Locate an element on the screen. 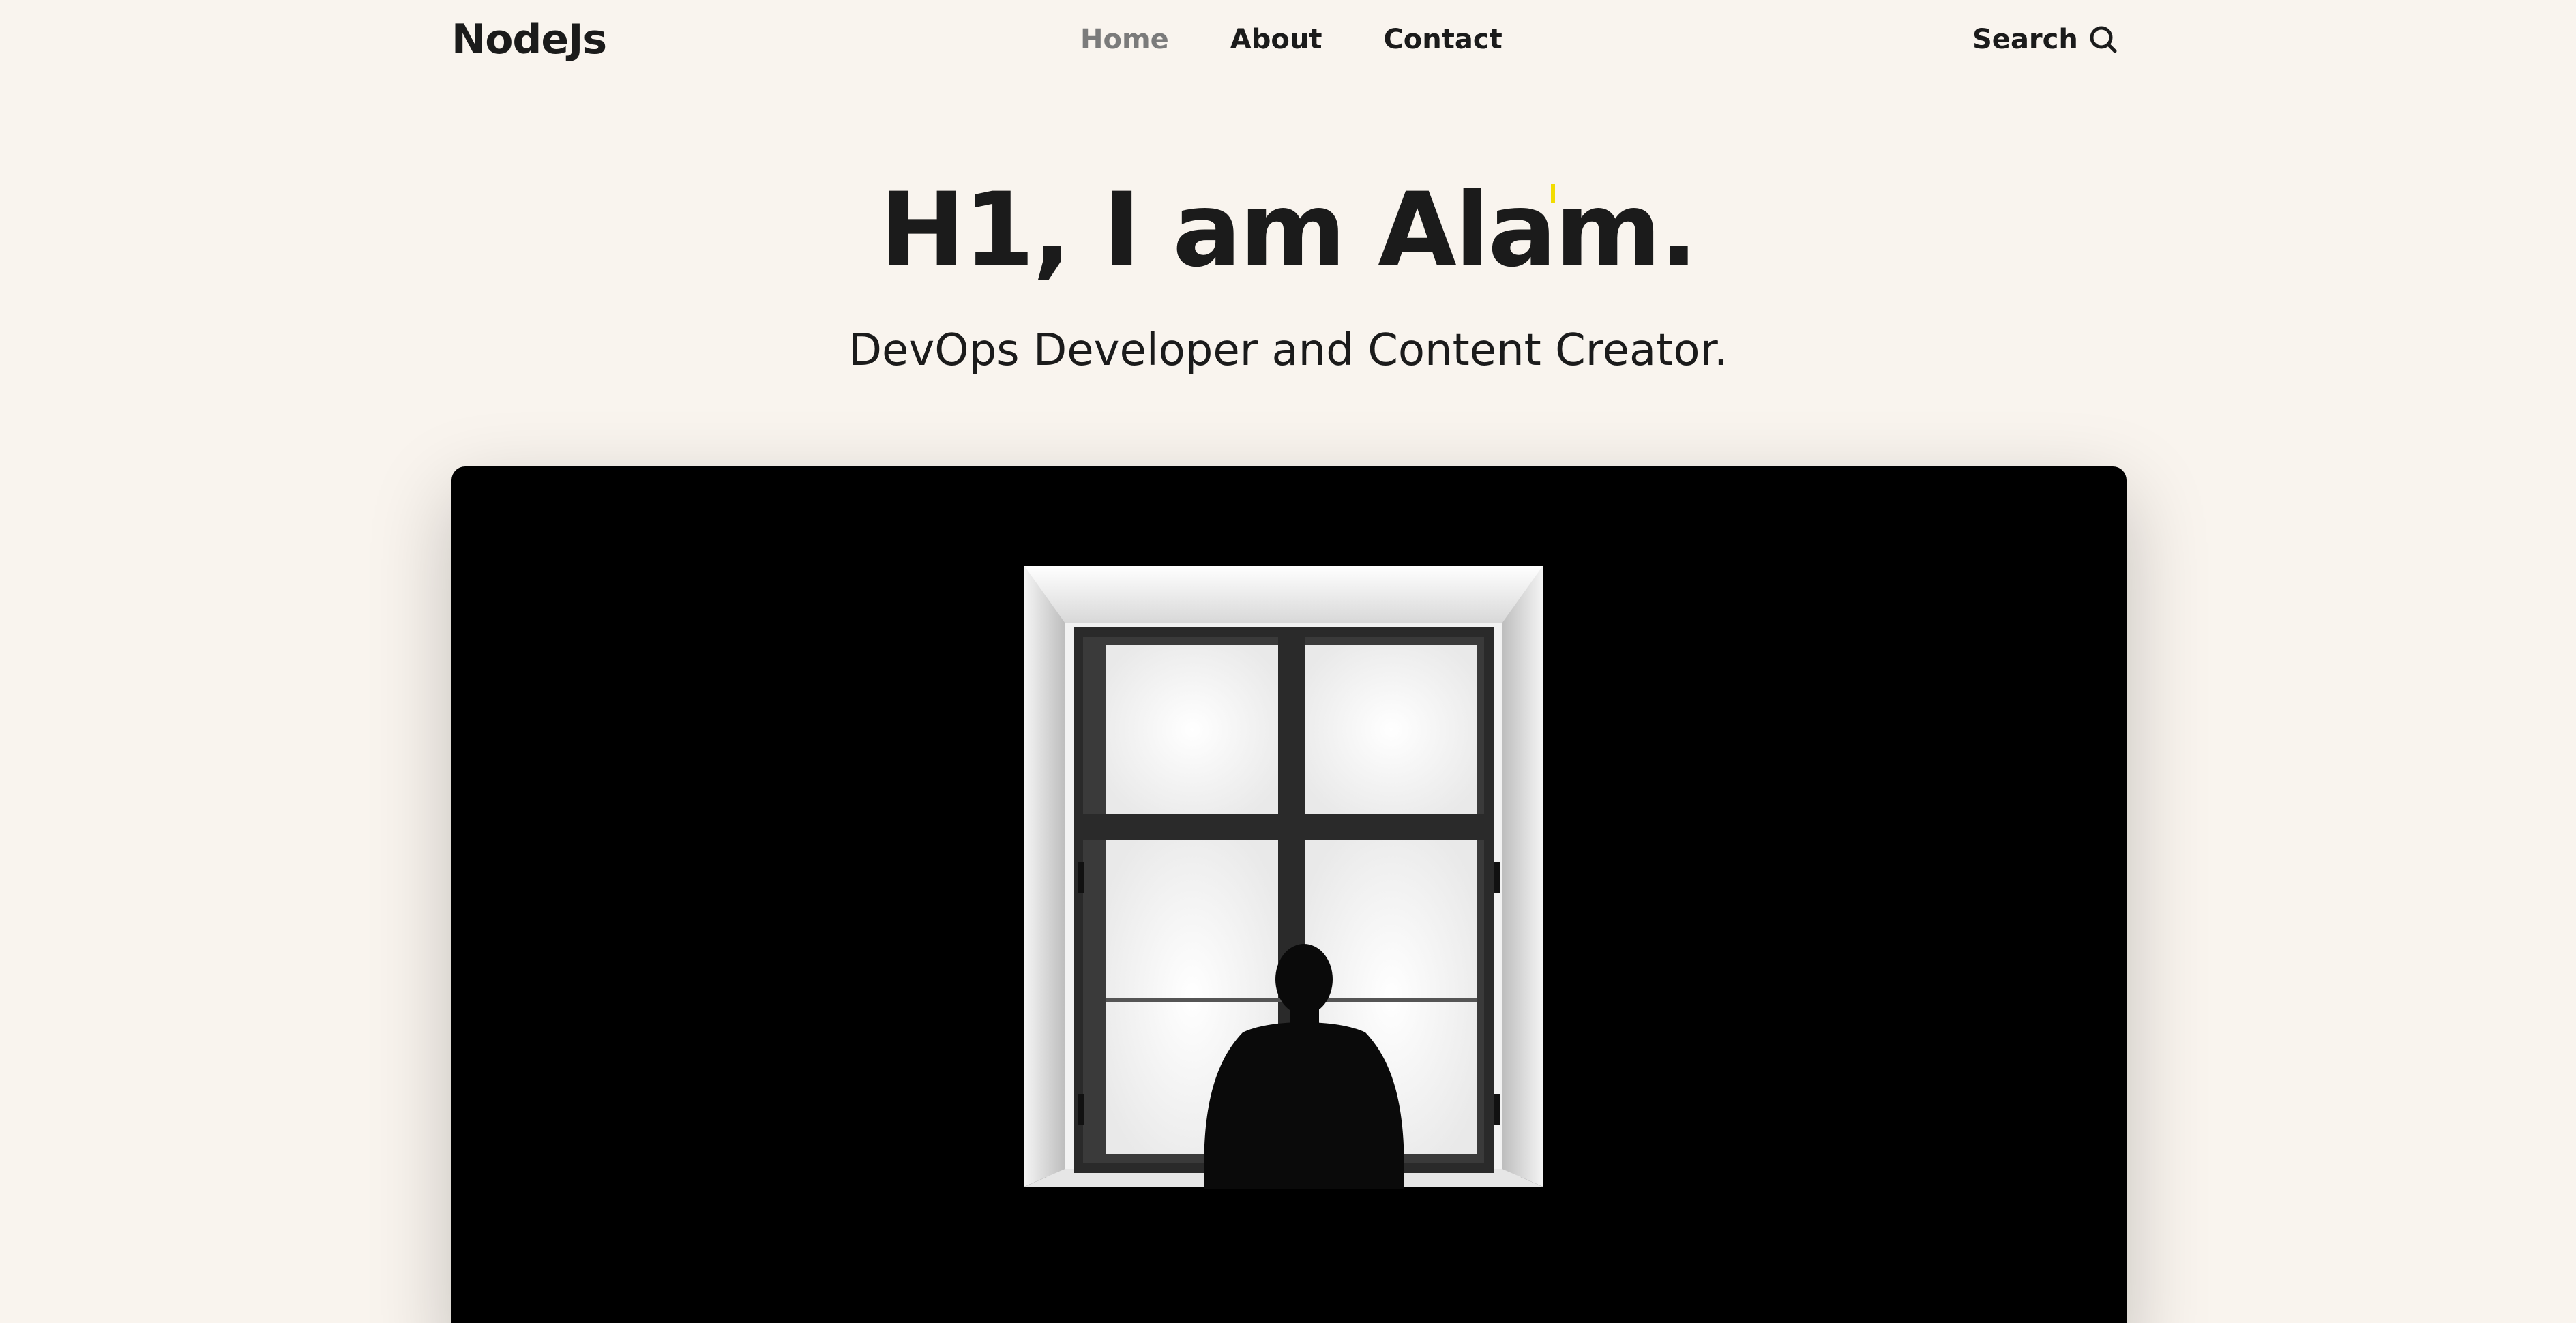  hero-subtitle: DevOps Developer and Content Creator. is located at coordinates (1288, 350).